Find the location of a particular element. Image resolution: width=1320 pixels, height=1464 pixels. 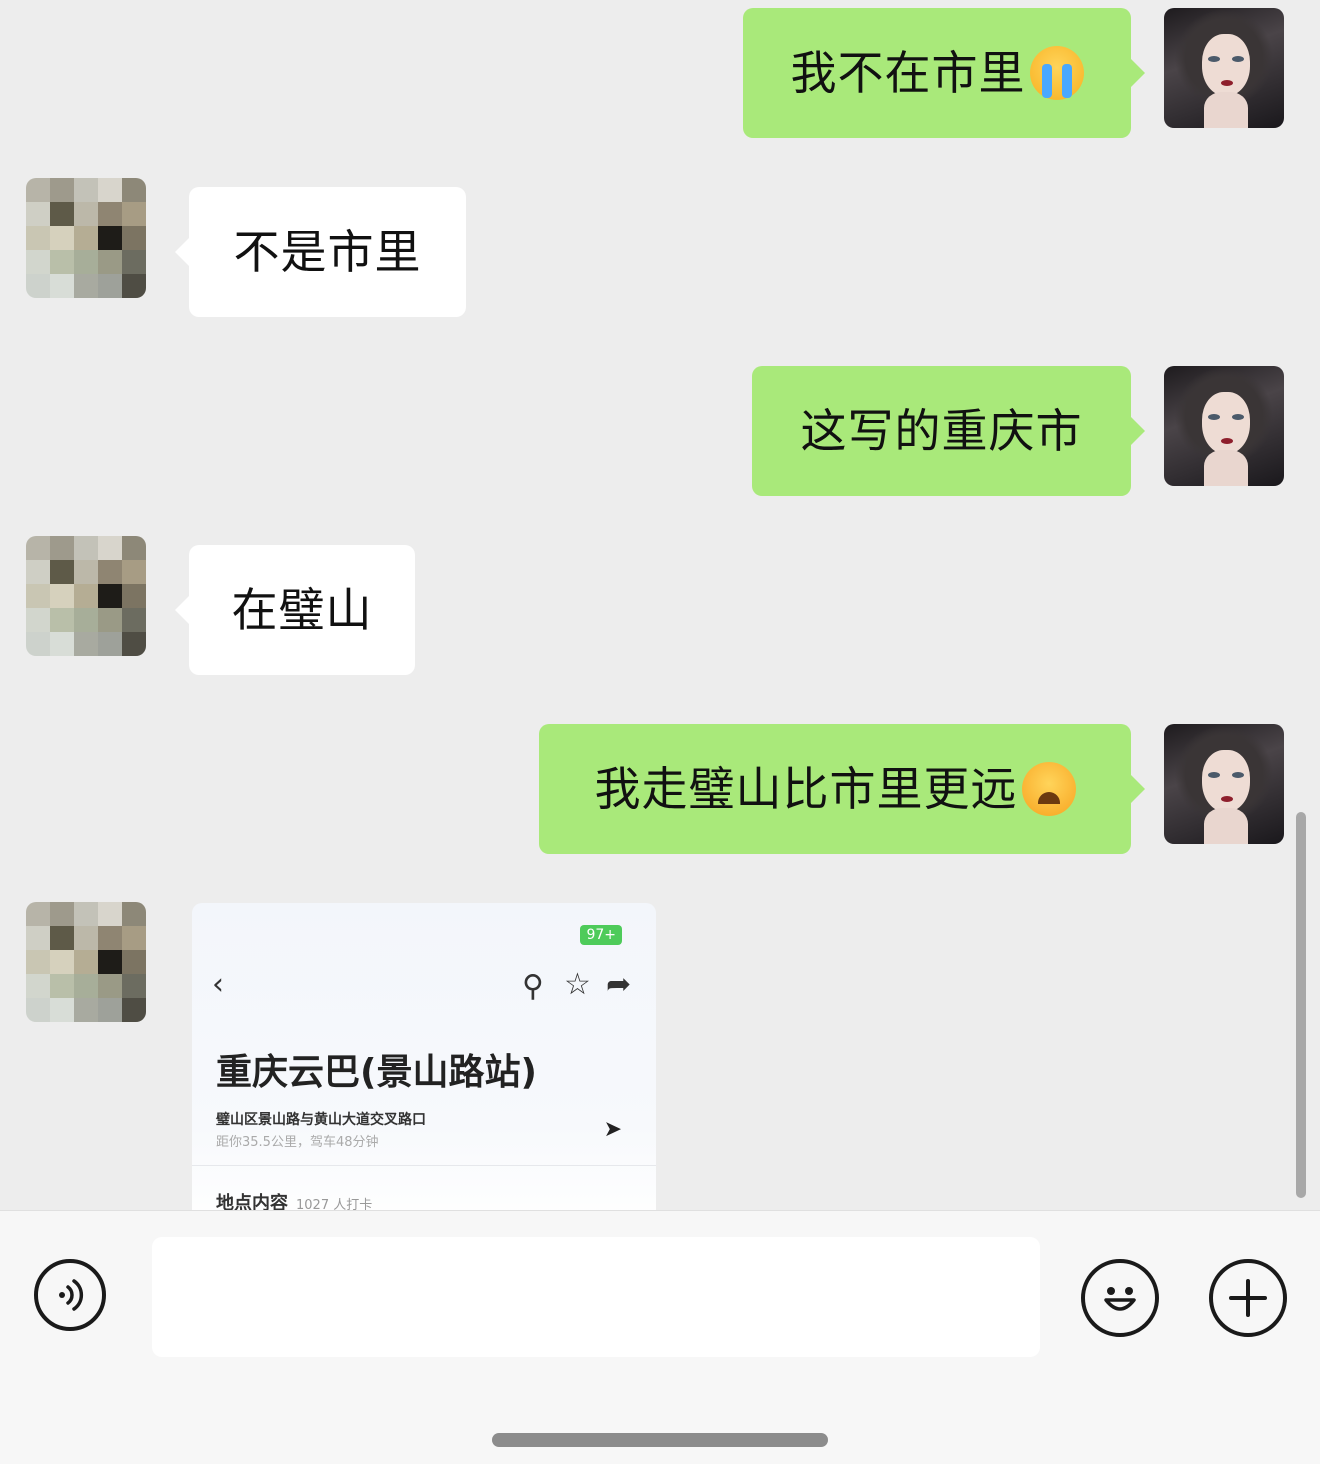

location-distance: 距你35.5公里，驾车48分钟 is located at coordinates (297, 1142).